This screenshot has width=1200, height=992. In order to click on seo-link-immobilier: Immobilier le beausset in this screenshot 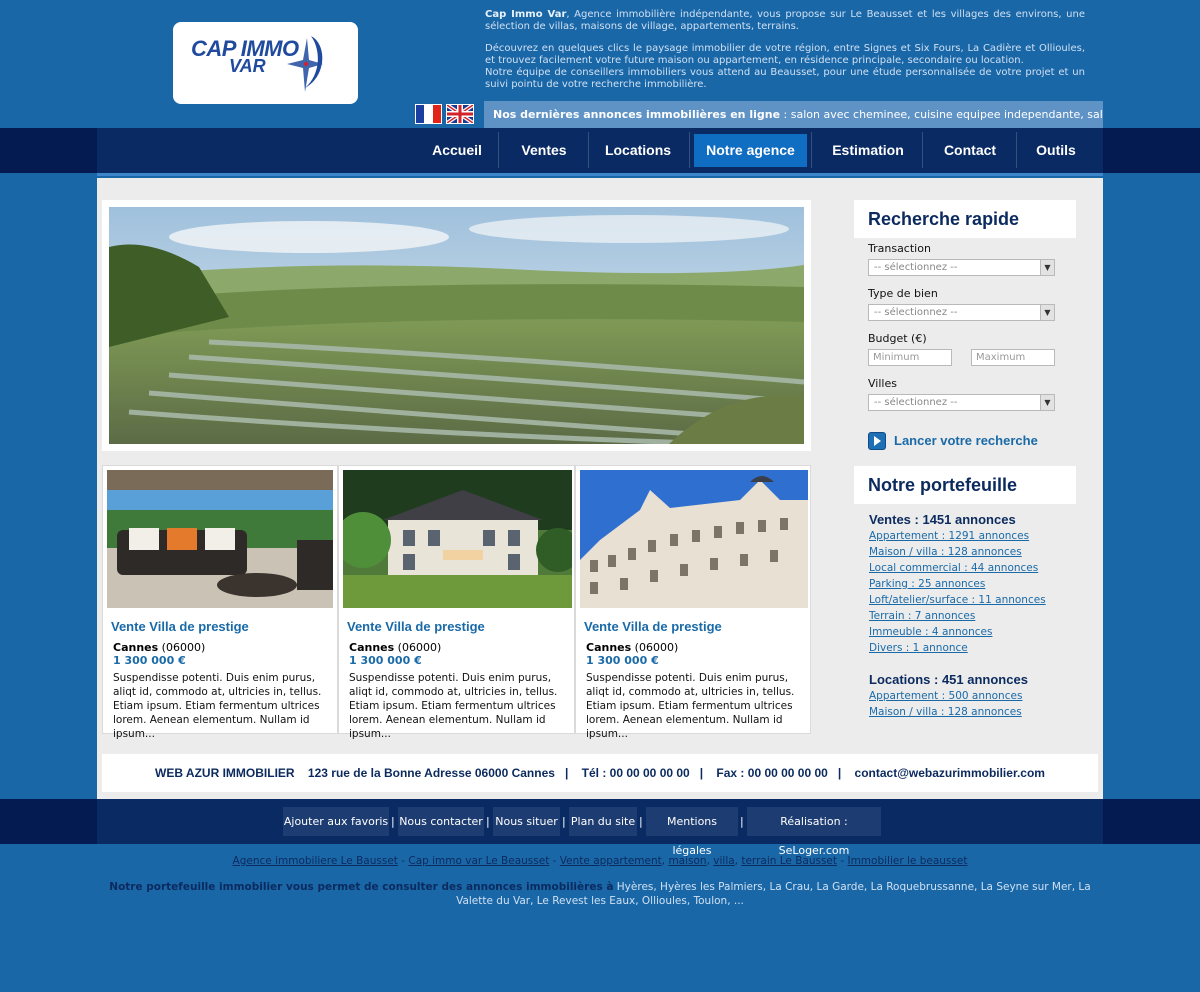, I will do `click(907, 861)`.